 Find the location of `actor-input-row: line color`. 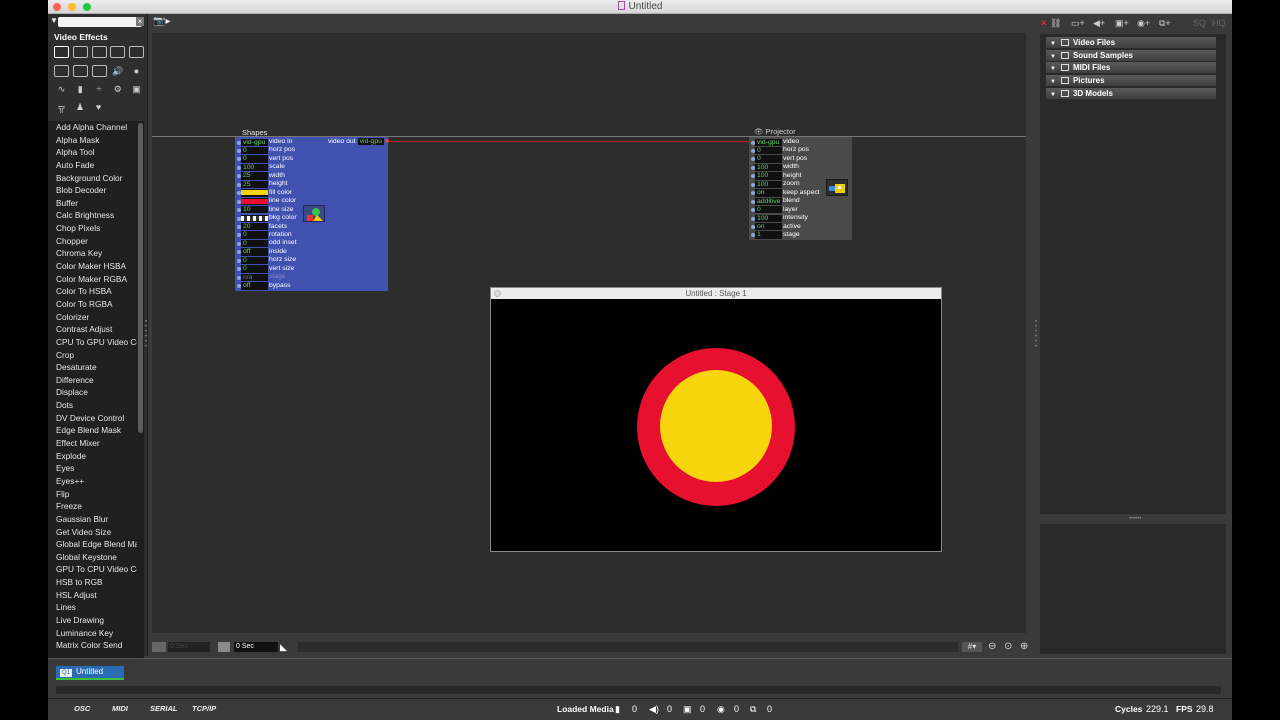

actor-input-row: line color is located at coordinates (270, 201).